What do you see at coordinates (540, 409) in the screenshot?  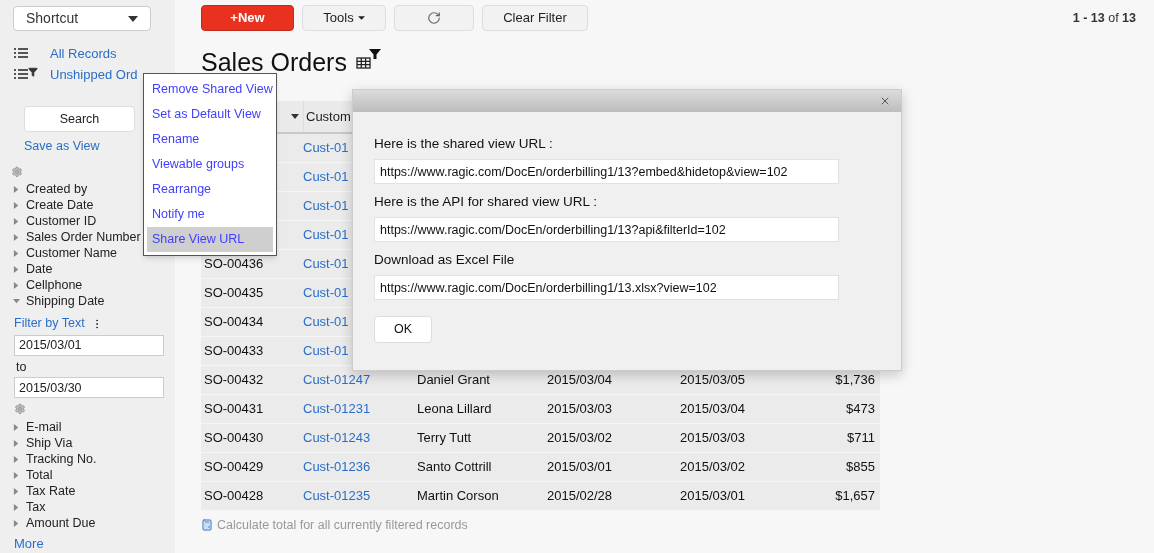 I see `table-row: SO-00431 Cust-01231 Leona Lillard 2015/03/03 2015/03/04 $473` at bounding box center [540, 409].